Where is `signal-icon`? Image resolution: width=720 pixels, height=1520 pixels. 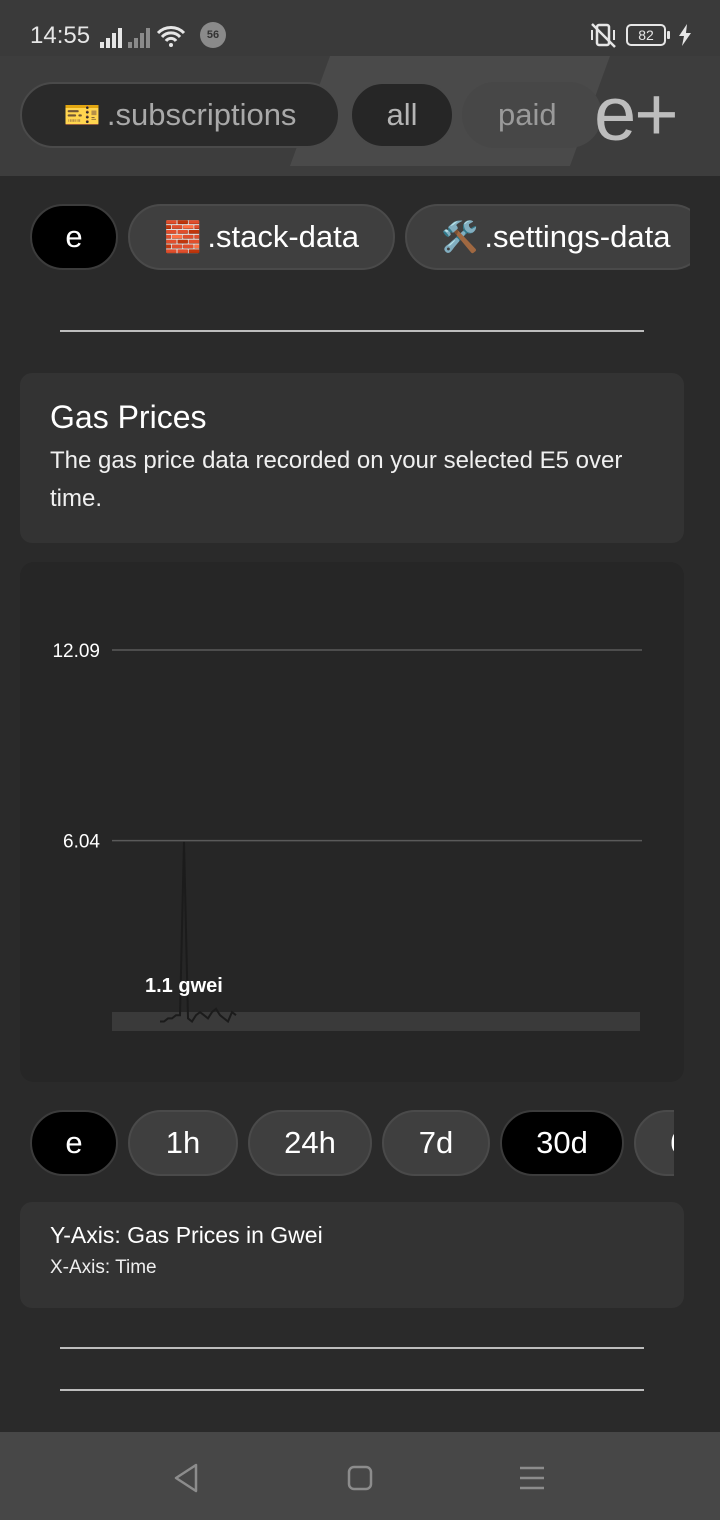 signal-icon is located at coordinates (111, 37).